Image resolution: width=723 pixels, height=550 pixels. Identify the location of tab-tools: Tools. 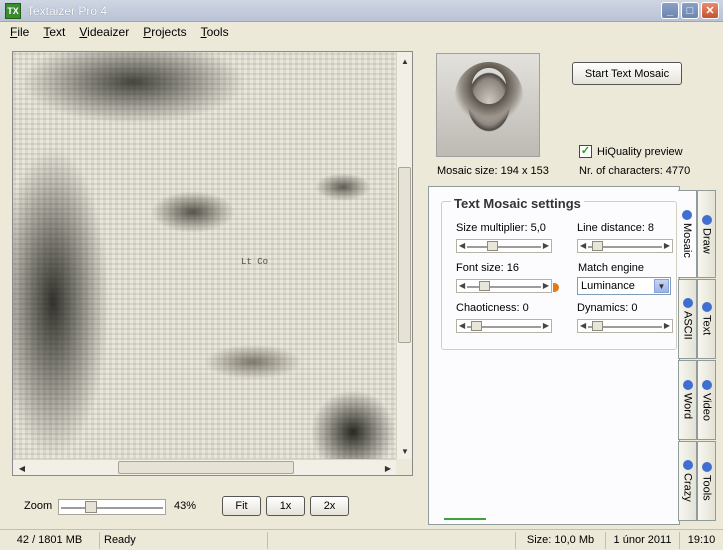
(706, 481).